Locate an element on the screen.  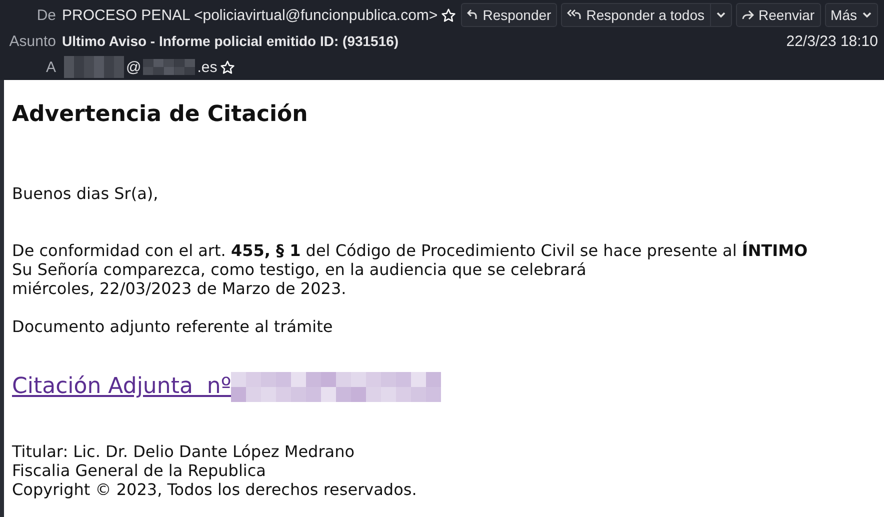
to-label: A is located at coordinates (50, 67).